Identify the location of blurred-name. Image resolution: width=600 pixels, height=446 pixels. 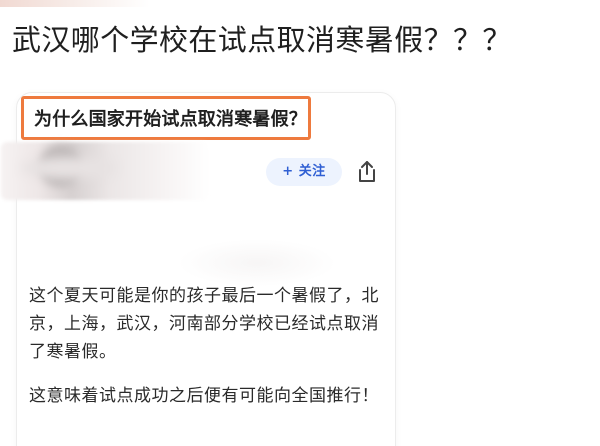
(69, 168).